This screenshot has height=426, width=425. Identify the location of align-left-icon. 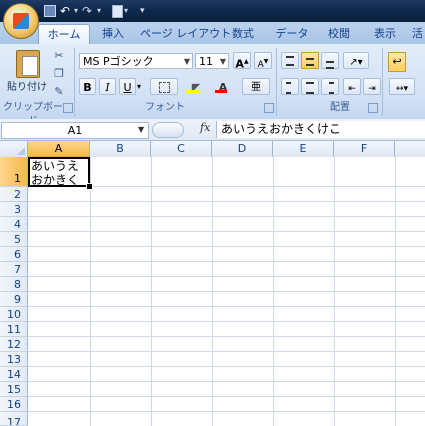
(288, 88).